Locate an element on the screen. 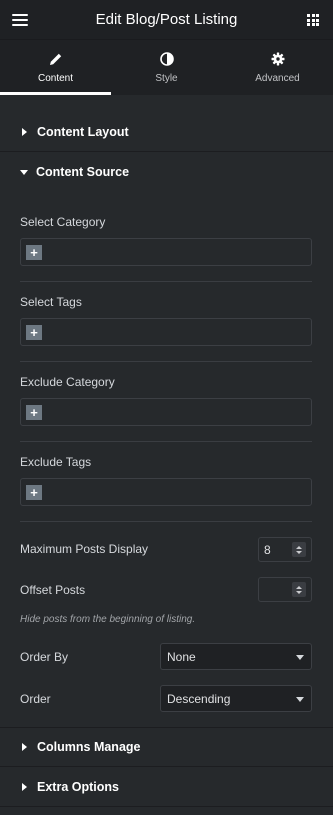  order-select: Descending is located at coordinates (236, 698).